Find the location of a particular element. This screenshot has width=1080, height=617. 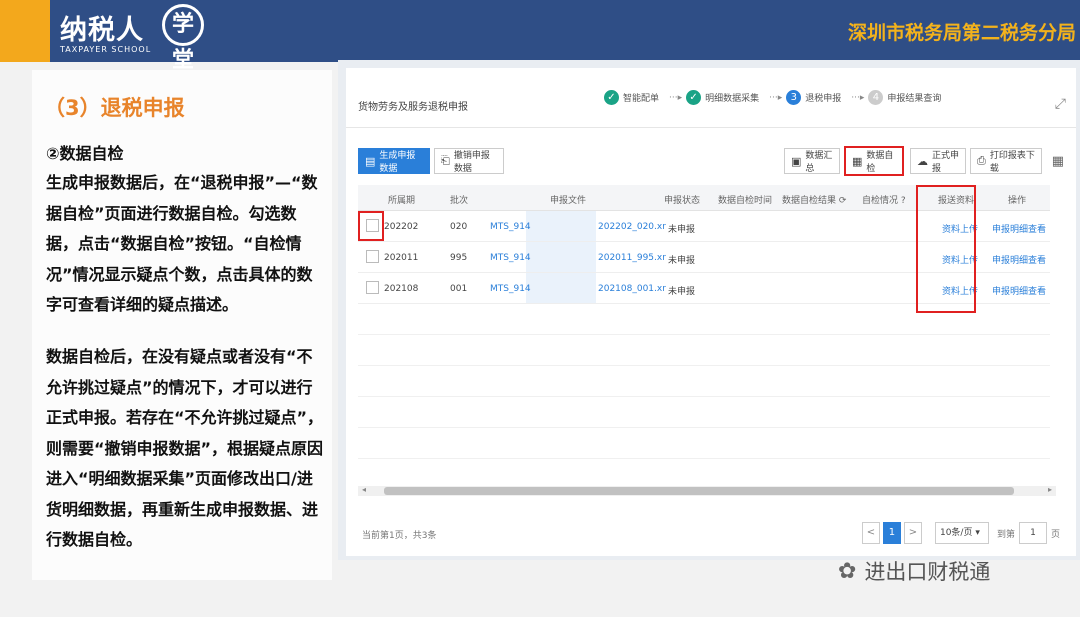

undo-document-icon: ⎗ is located at coordinates (445, 160).